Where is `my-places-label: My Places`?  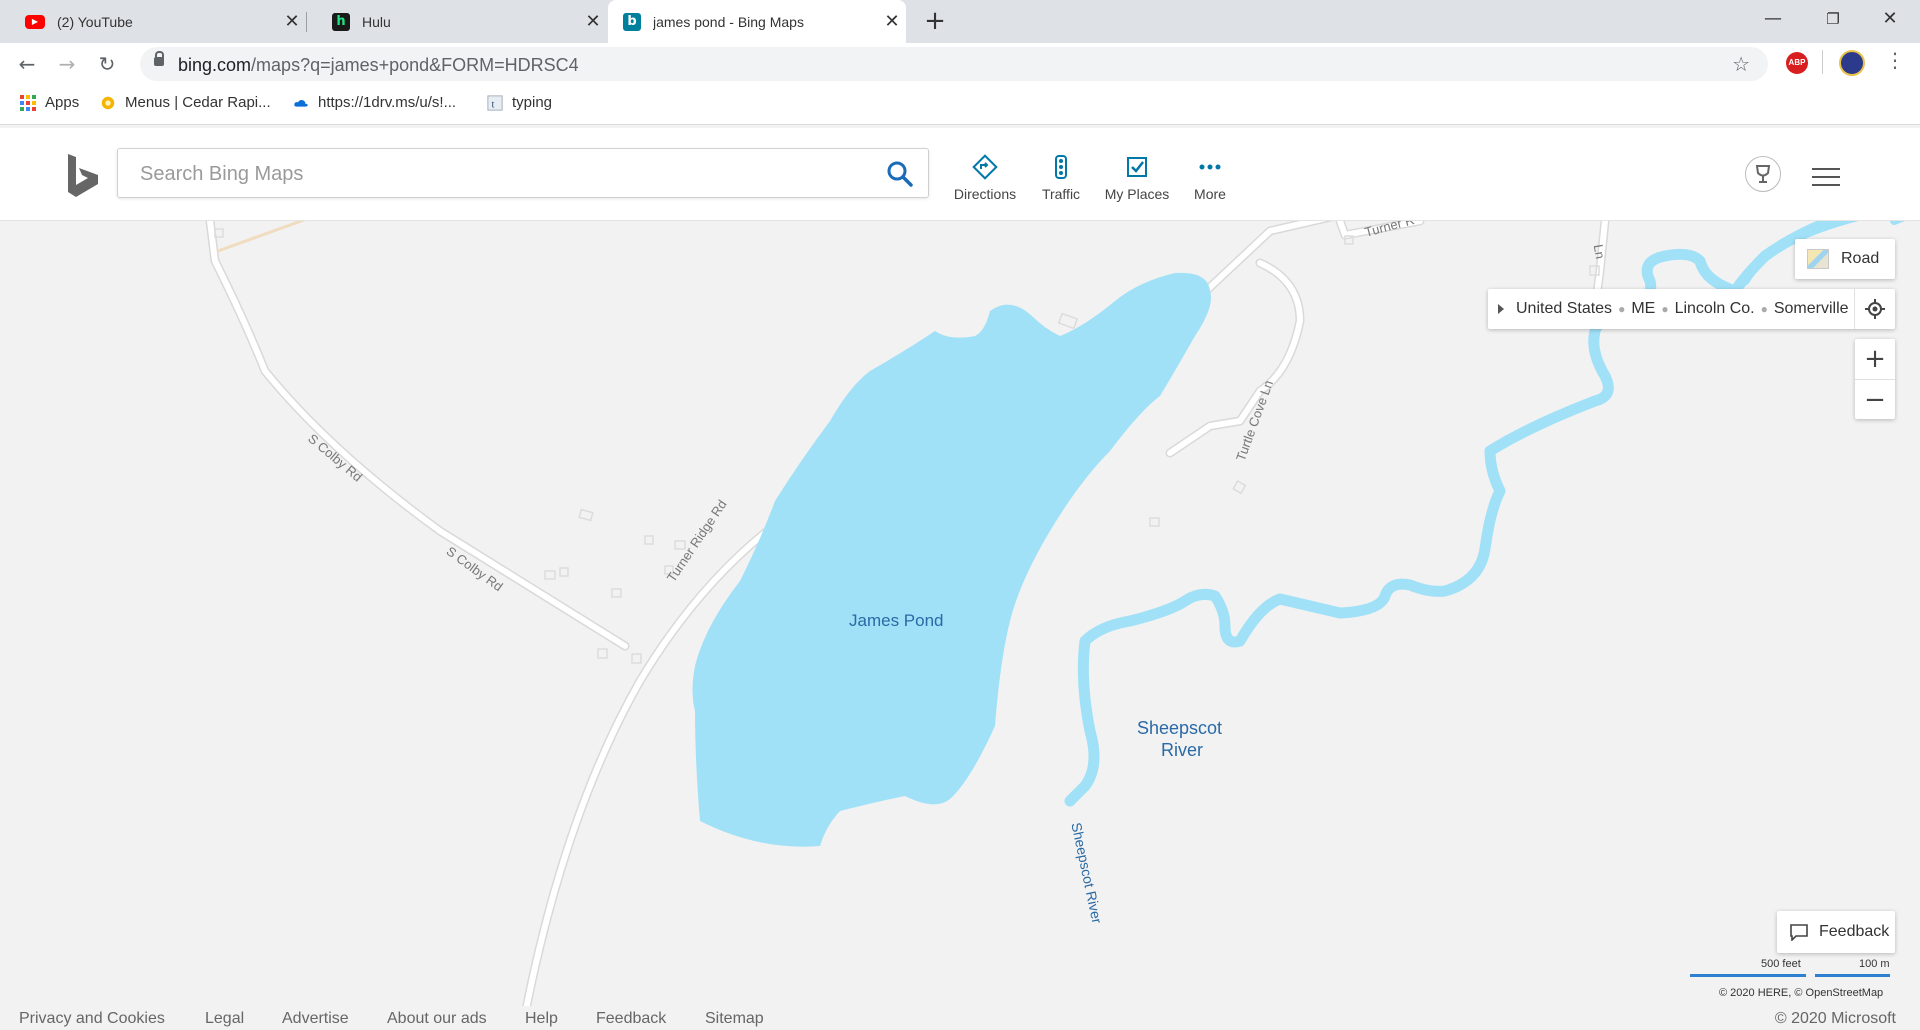
my-places-label: My Places is located at coordinates (1137, 194).